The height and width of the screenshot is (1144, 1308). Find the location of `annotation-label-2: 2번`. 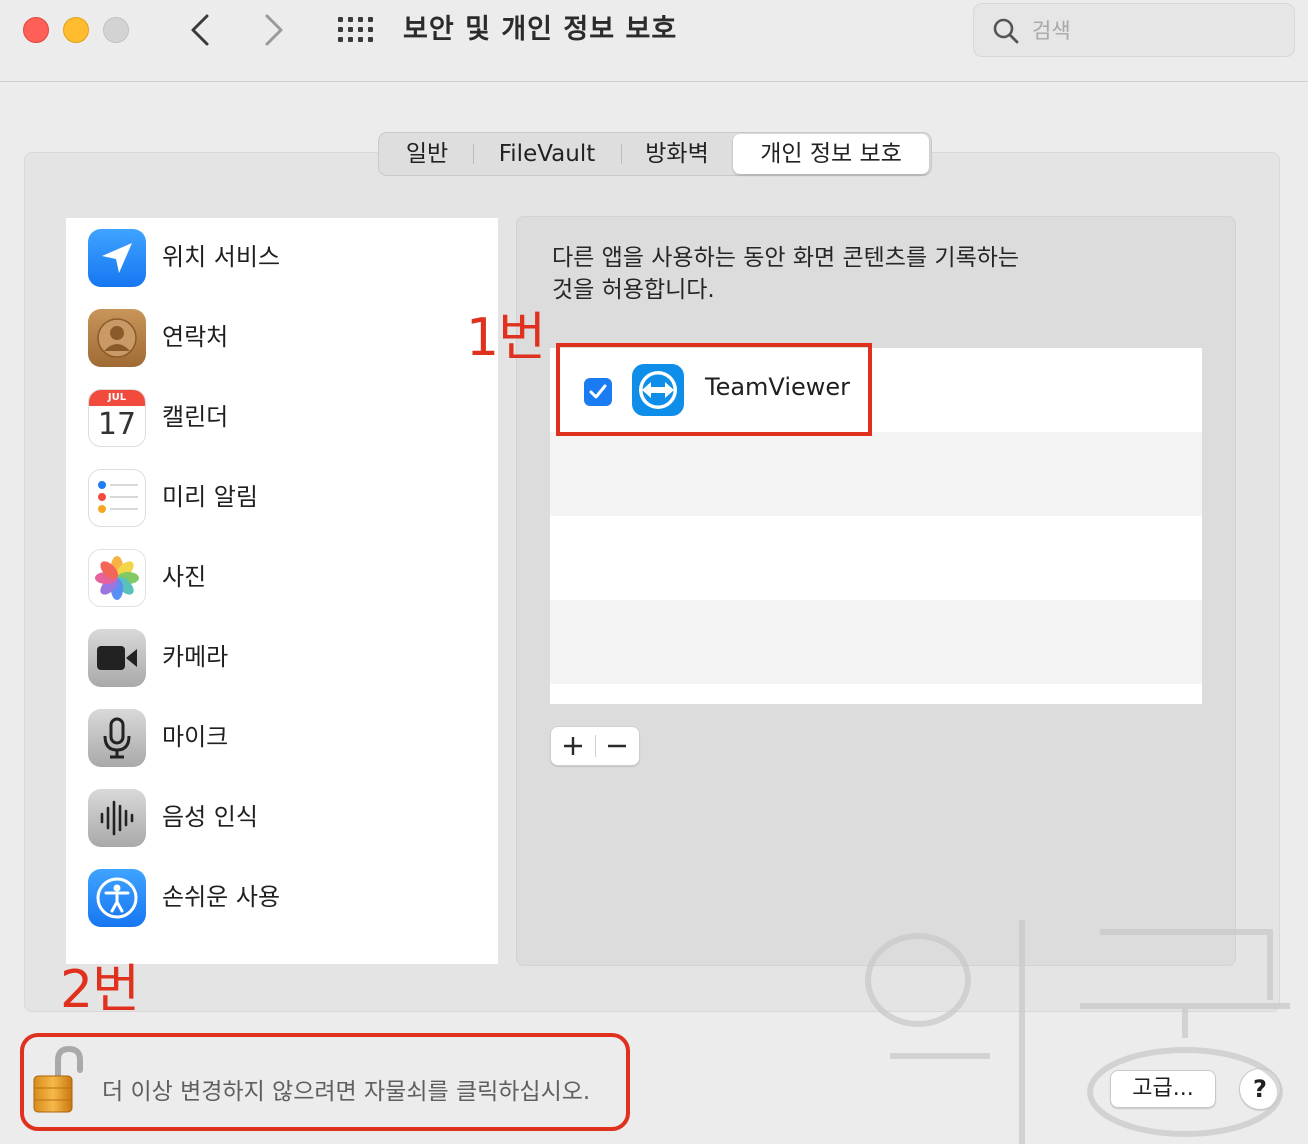

annotation-label-2: 2번 is located at coordinates (100, 990).